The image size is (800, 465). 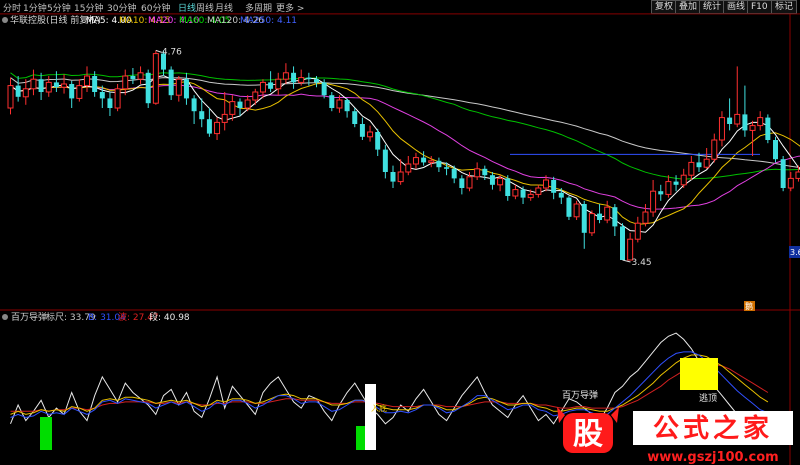 I want to click on ma-legend-5: MA250: 4.11, so click(x=268, y=21).